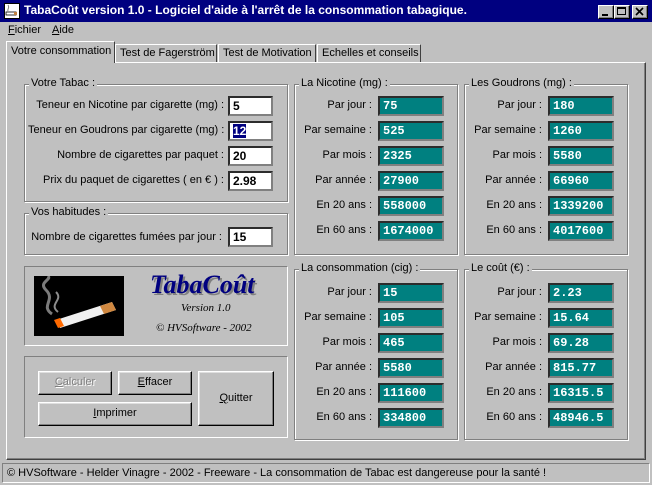 The width and height of the screenshot is (652, 485). Describe the element at coordinates (250, 106) in the screenshot. I see `input-nicotine-cig: 5` at that location.